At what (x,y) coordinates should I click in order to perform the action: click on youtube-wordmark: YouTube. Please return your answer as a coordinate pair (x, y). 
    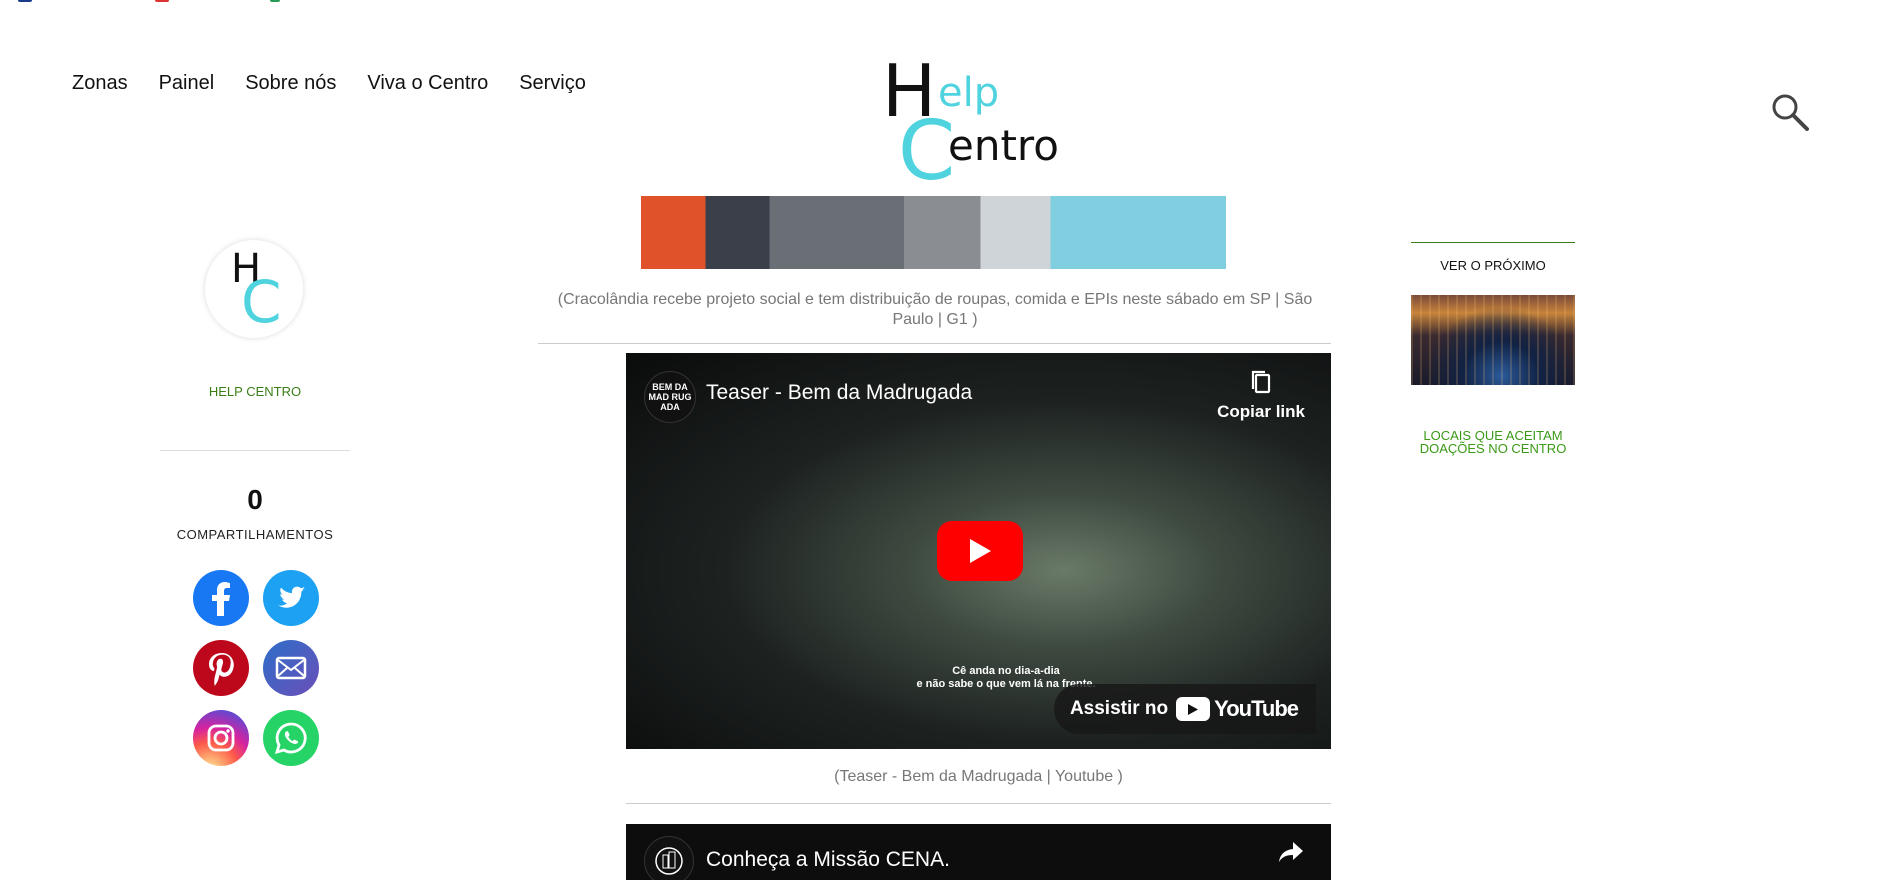
    Looking at the image, I should click on (1256, 708).